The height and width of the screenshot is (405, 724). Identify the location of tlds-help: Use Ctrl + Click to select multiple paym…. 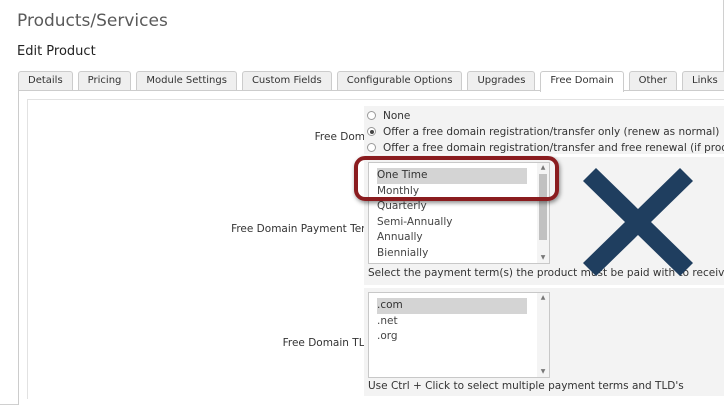
(526, 386).